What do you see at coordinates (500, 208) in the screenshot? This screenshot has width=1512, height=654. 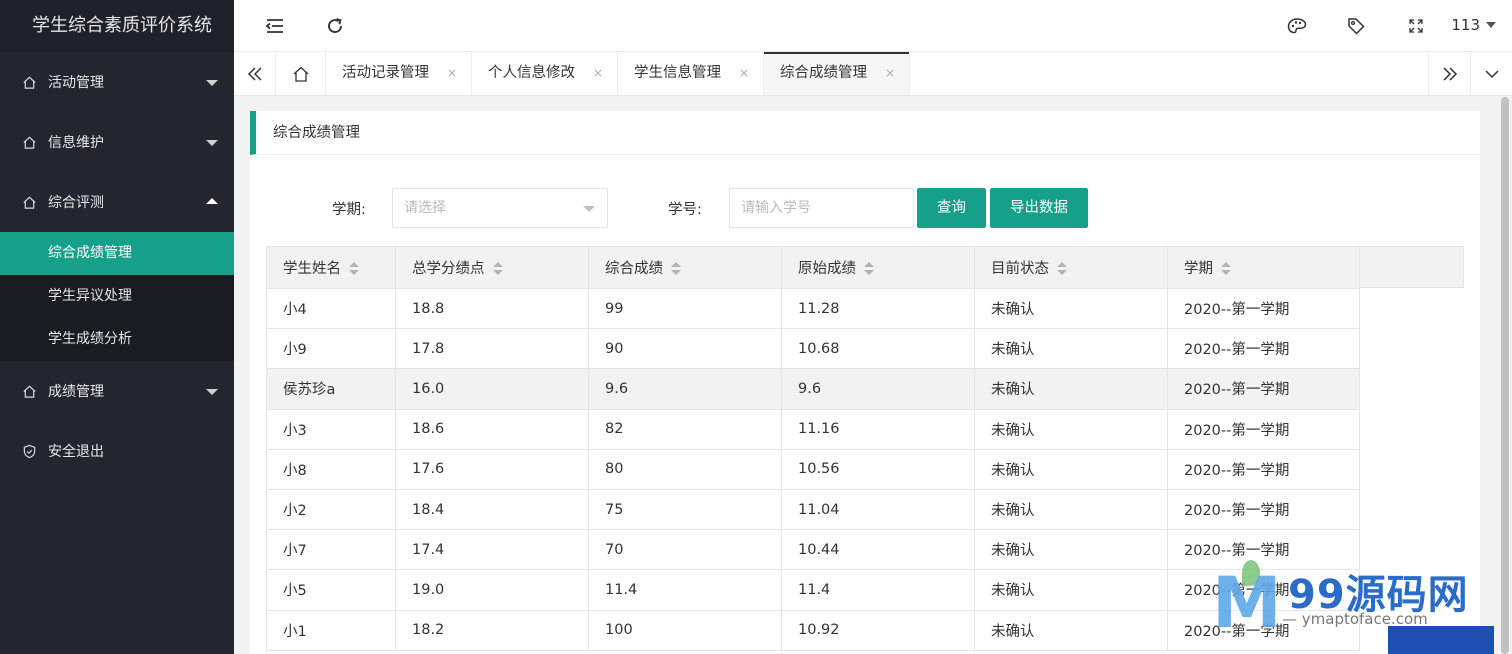 I see `term-select: 请选择` at bounding box center [500, 208].